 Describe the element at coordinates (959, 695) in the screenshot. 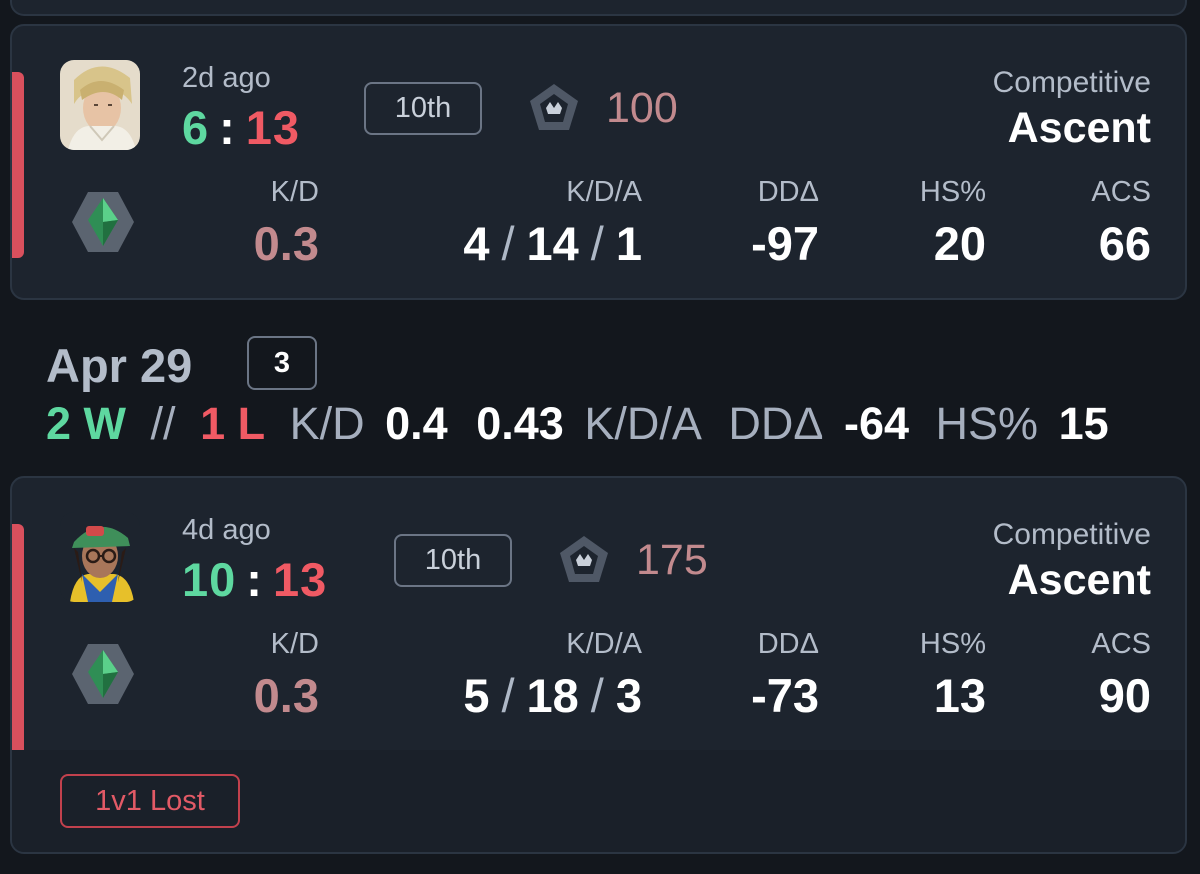

I see `hs-value: 13` at that location.